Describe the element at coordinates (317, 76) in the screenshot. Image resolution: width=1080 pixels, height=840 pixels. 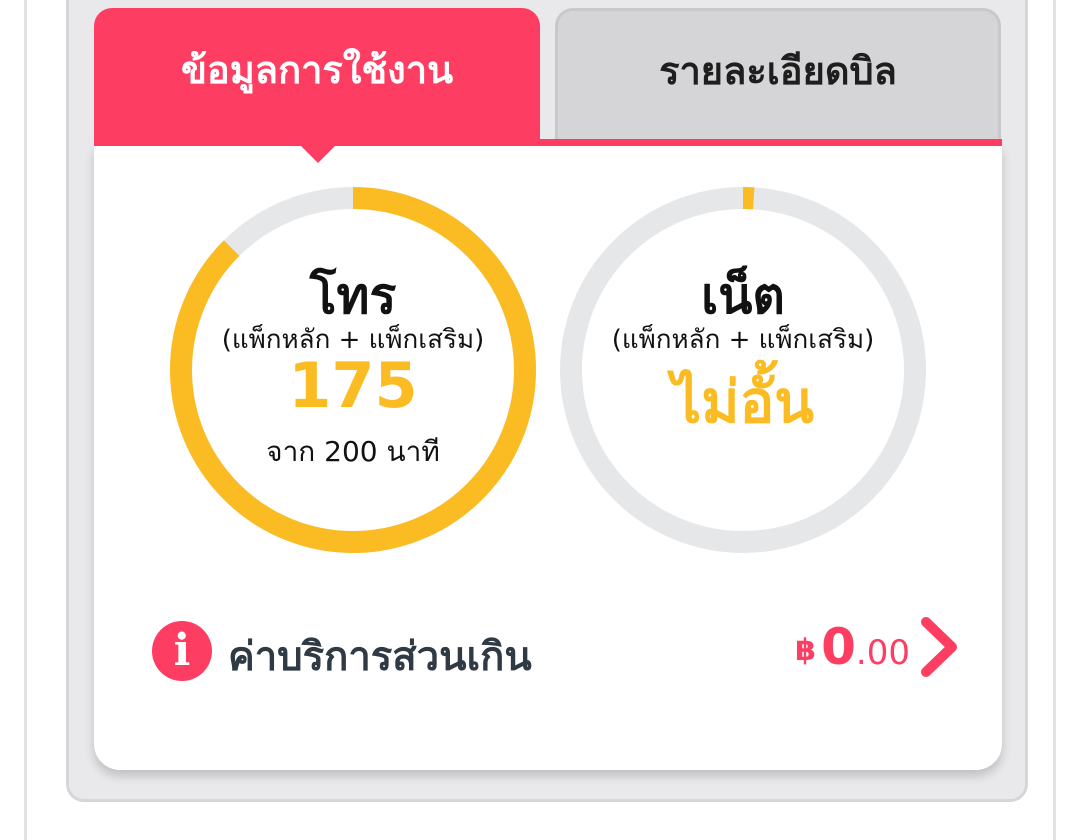
I see `tab-usage-info: ข้อมูลการใช้งาน` at that location.